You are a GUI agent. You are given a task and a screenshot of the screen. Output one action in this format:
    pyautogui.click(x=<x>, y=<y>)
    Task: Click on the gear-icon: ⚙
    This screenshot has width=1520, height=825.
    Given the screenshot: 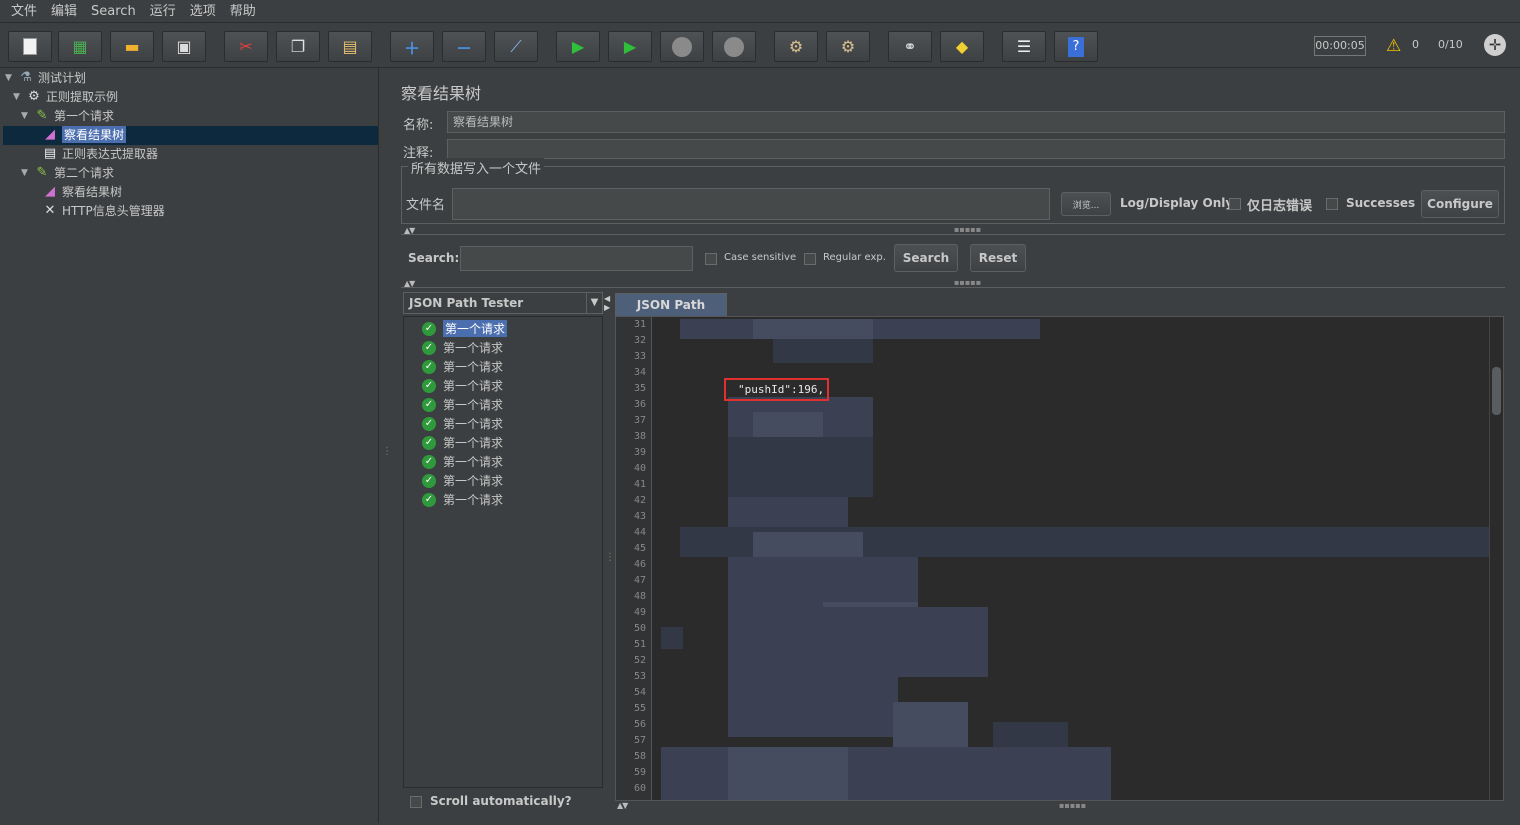 What is the action you would take?
    pyautogui.click(x=34, y=96)
    